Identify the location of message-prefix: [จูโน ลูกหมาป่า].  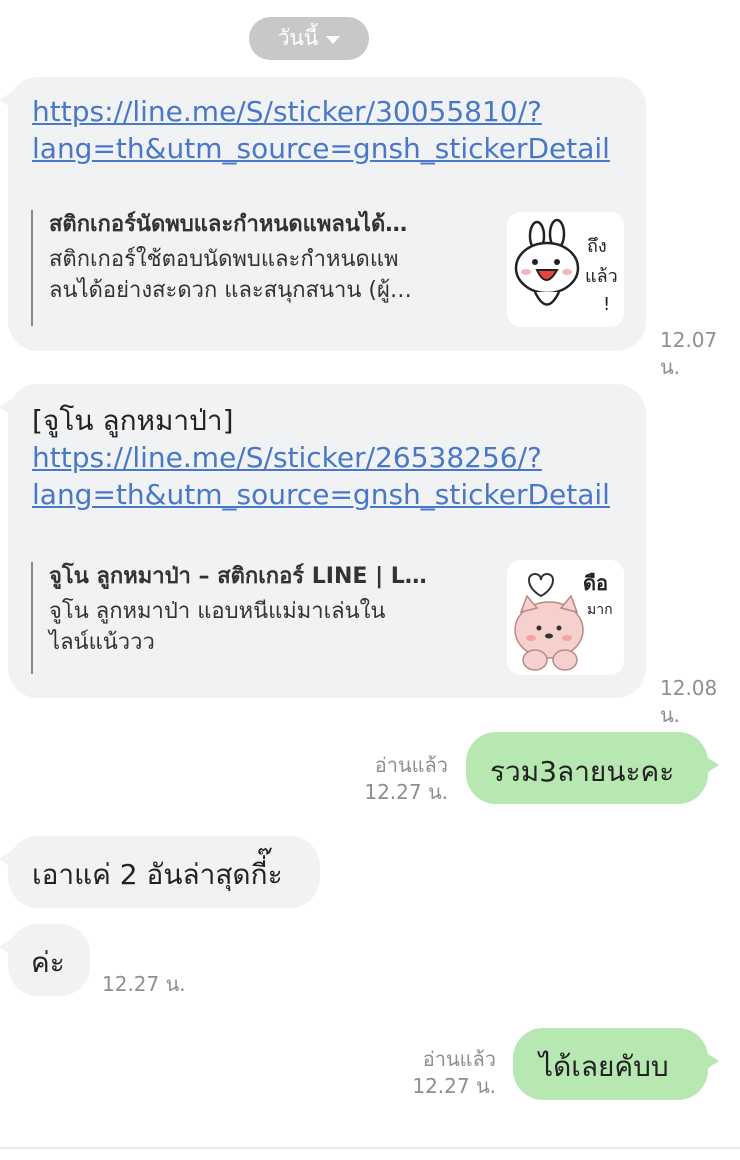
(133, 420).